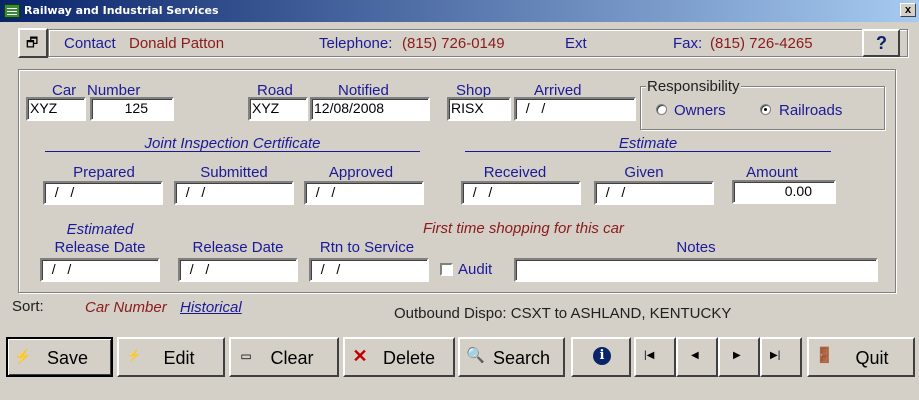 Image resolution: width=919 pixels, height=400 pixels. Describe the element at coordinates (132, 109) in the screenshot. I see `number-input: 125` at that location.